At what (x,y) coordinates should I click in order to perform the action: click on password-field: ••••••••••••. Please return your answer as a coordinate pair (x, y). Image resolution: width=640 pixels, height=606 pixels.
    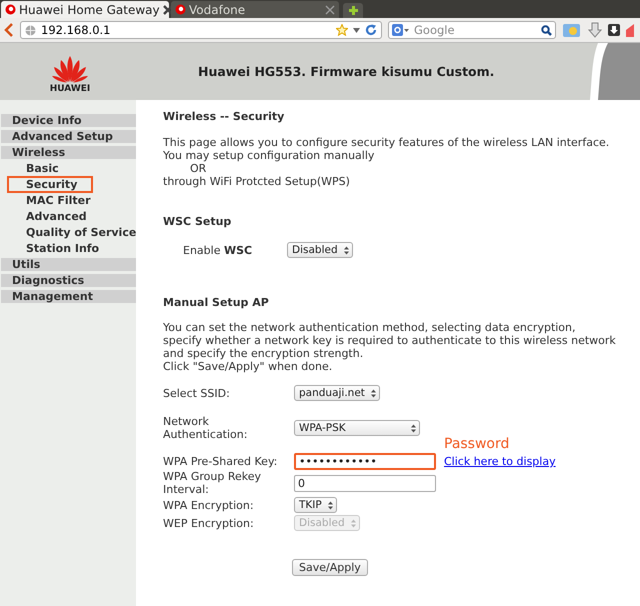
    Looking at the image, I should click on (365, 461).